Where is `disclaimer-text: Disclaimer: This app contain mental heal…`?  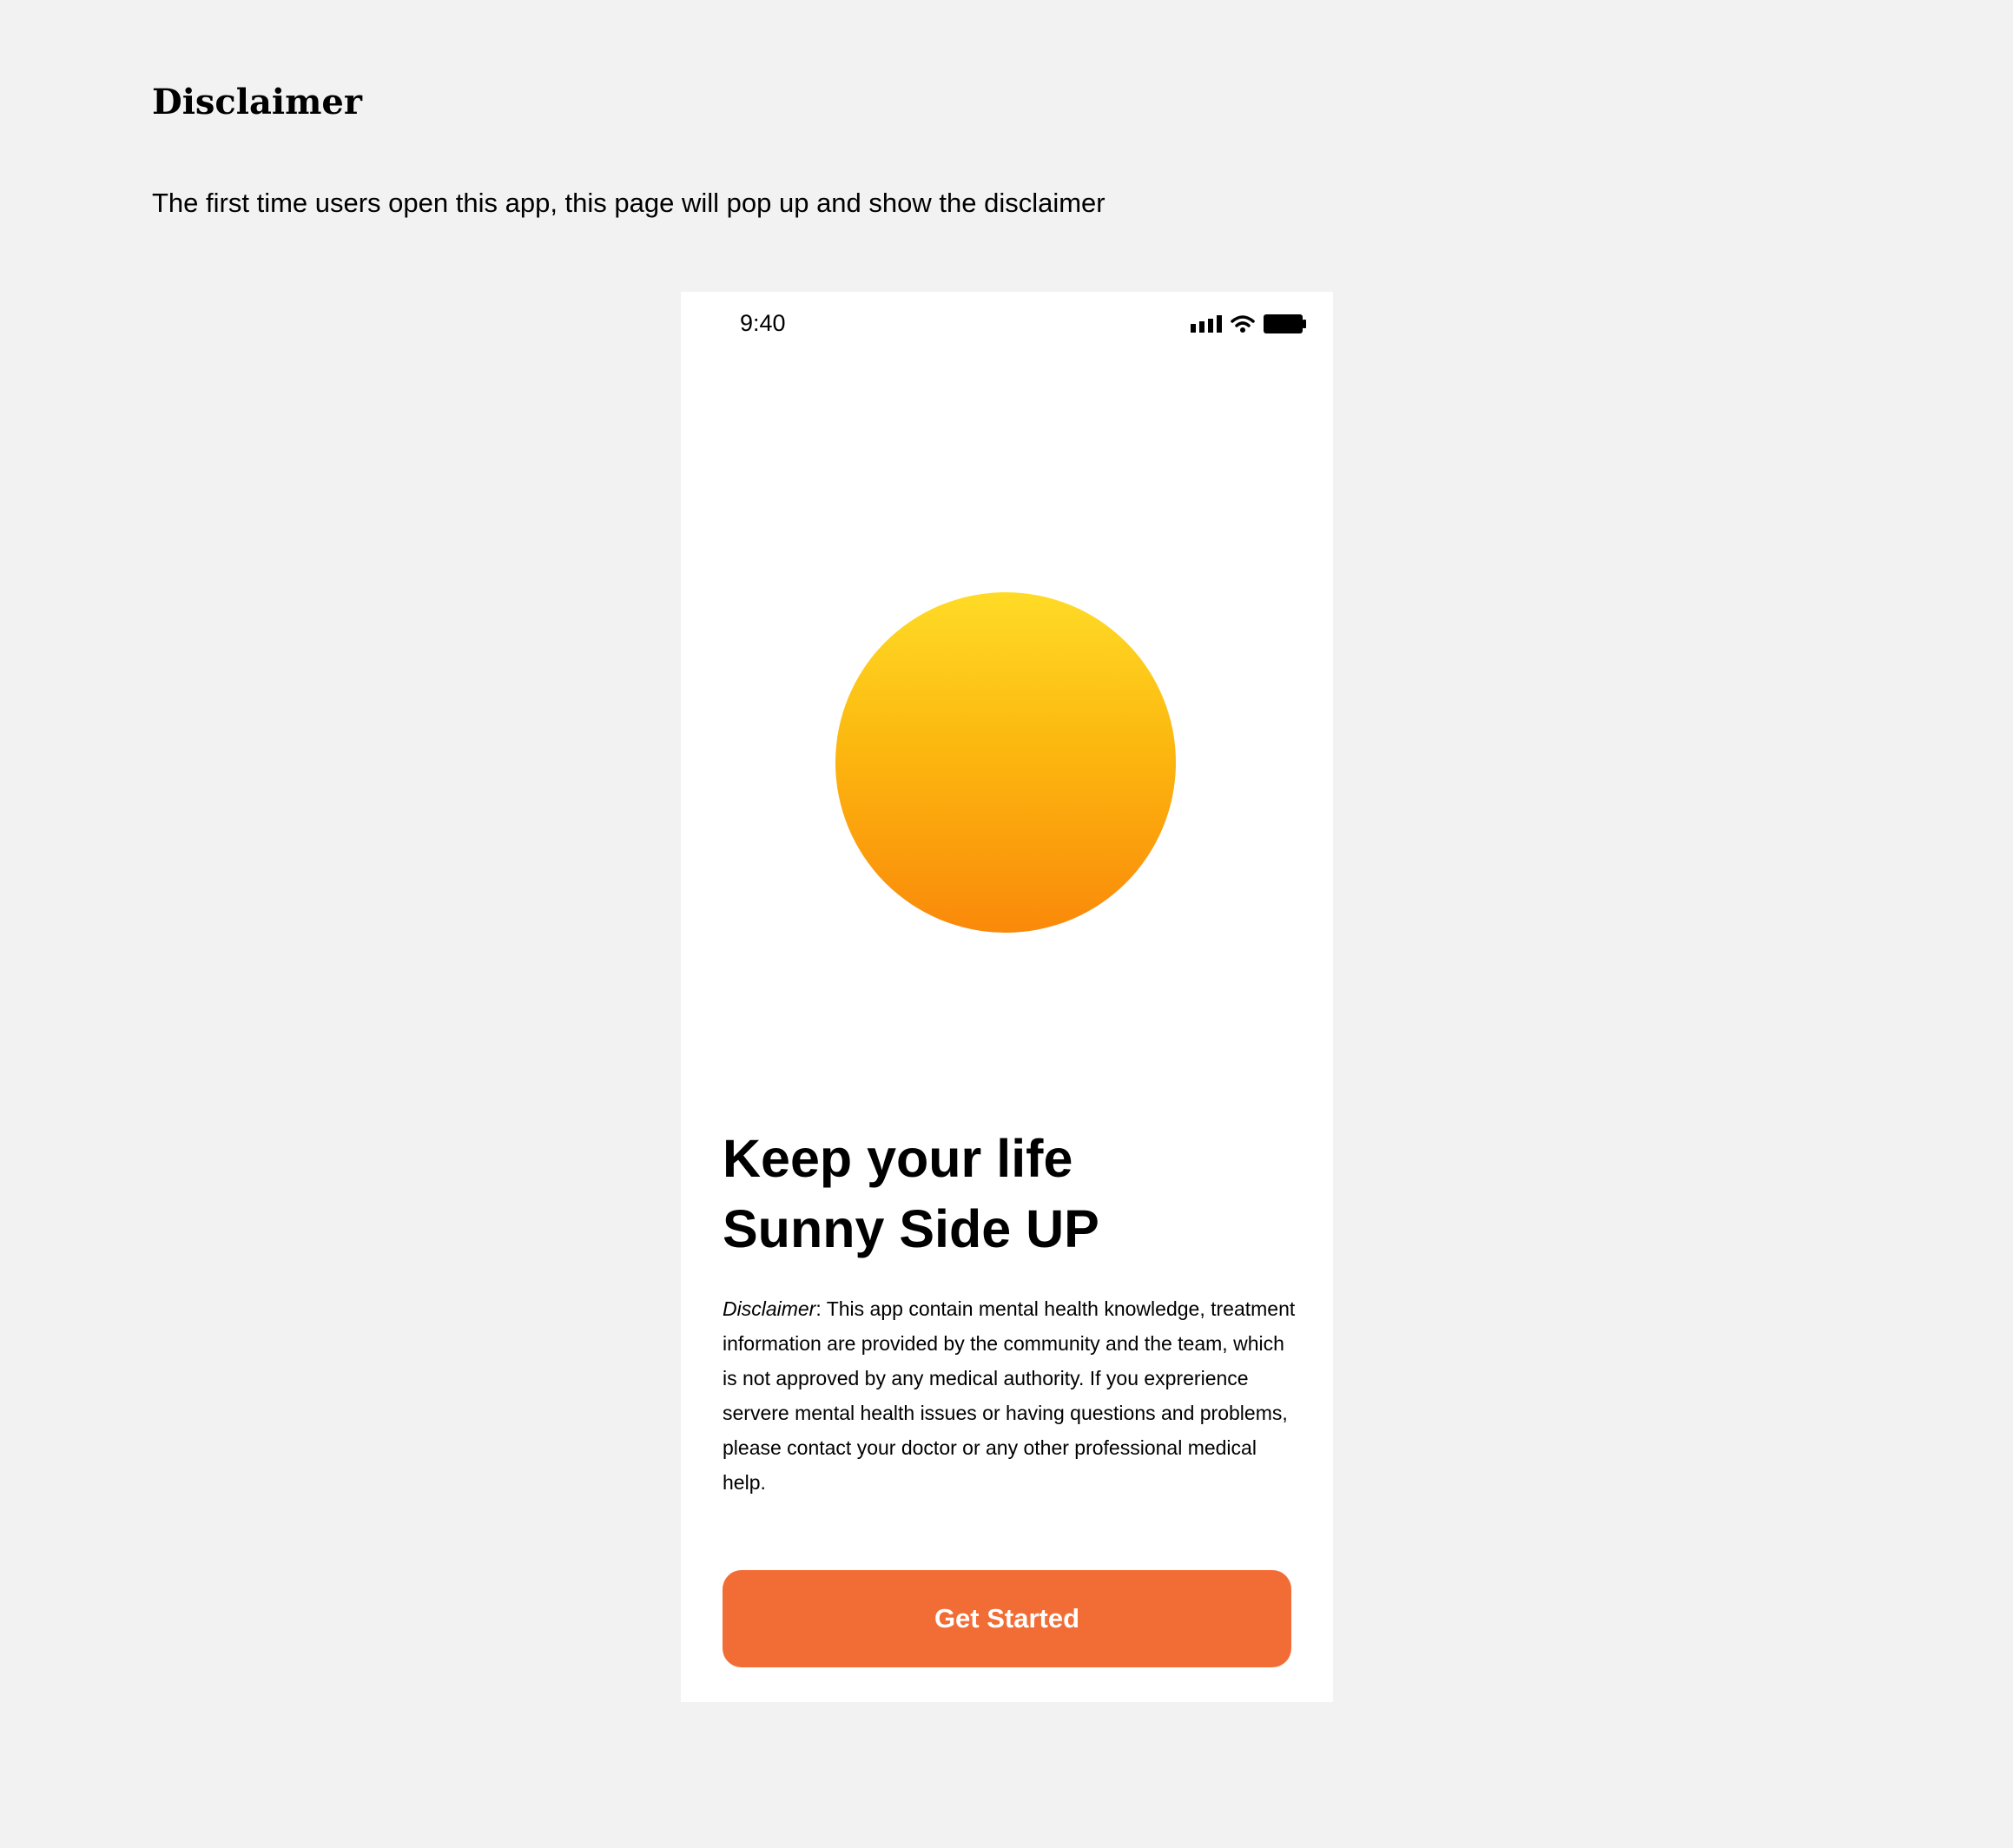
disclaimer-text: Disclaimer: This app contain mental heal… is located at coordinates (1011, 1395).